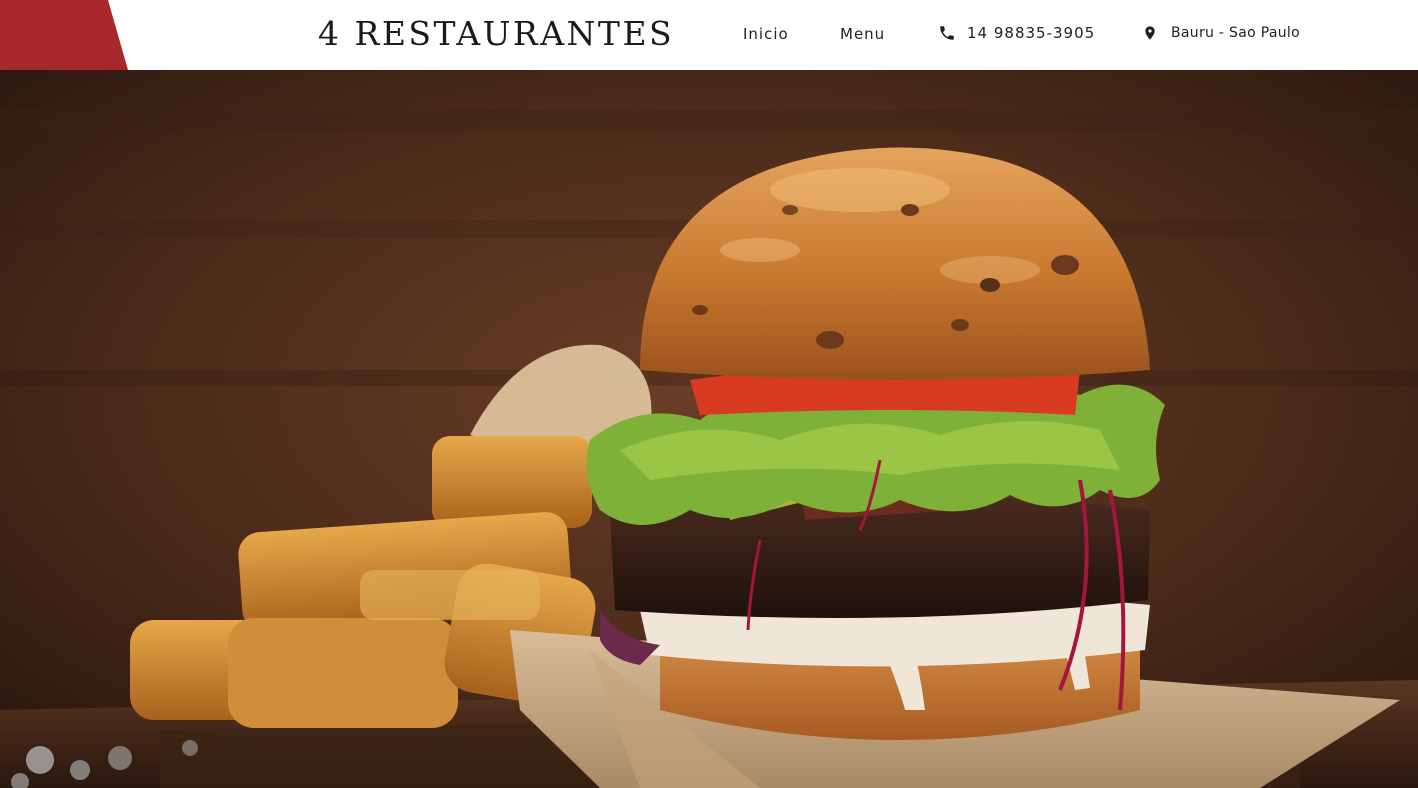  I want to click on brand-accent-shape, so click(64, 35).